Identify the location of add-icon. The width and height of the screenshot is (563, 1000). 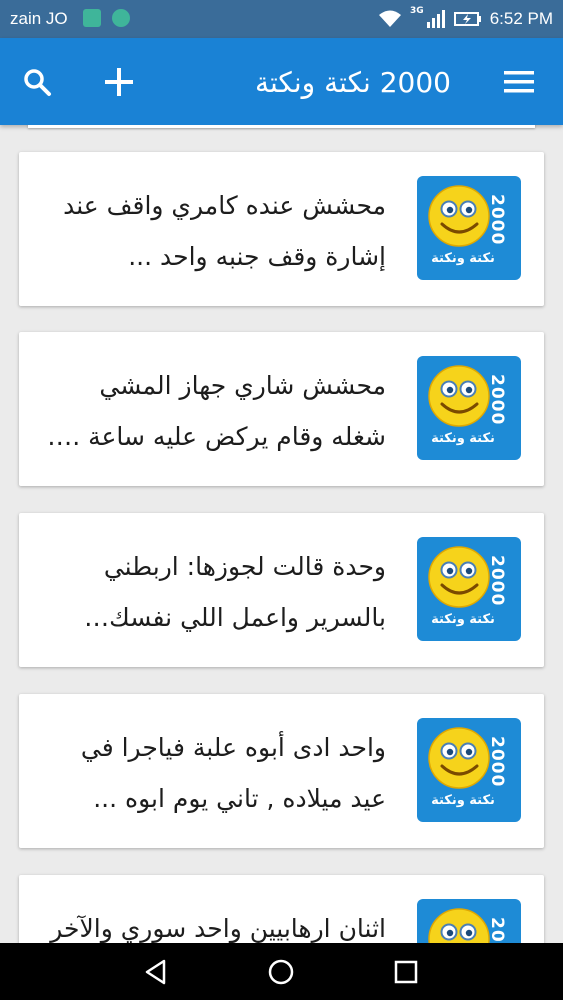
(119, 82).